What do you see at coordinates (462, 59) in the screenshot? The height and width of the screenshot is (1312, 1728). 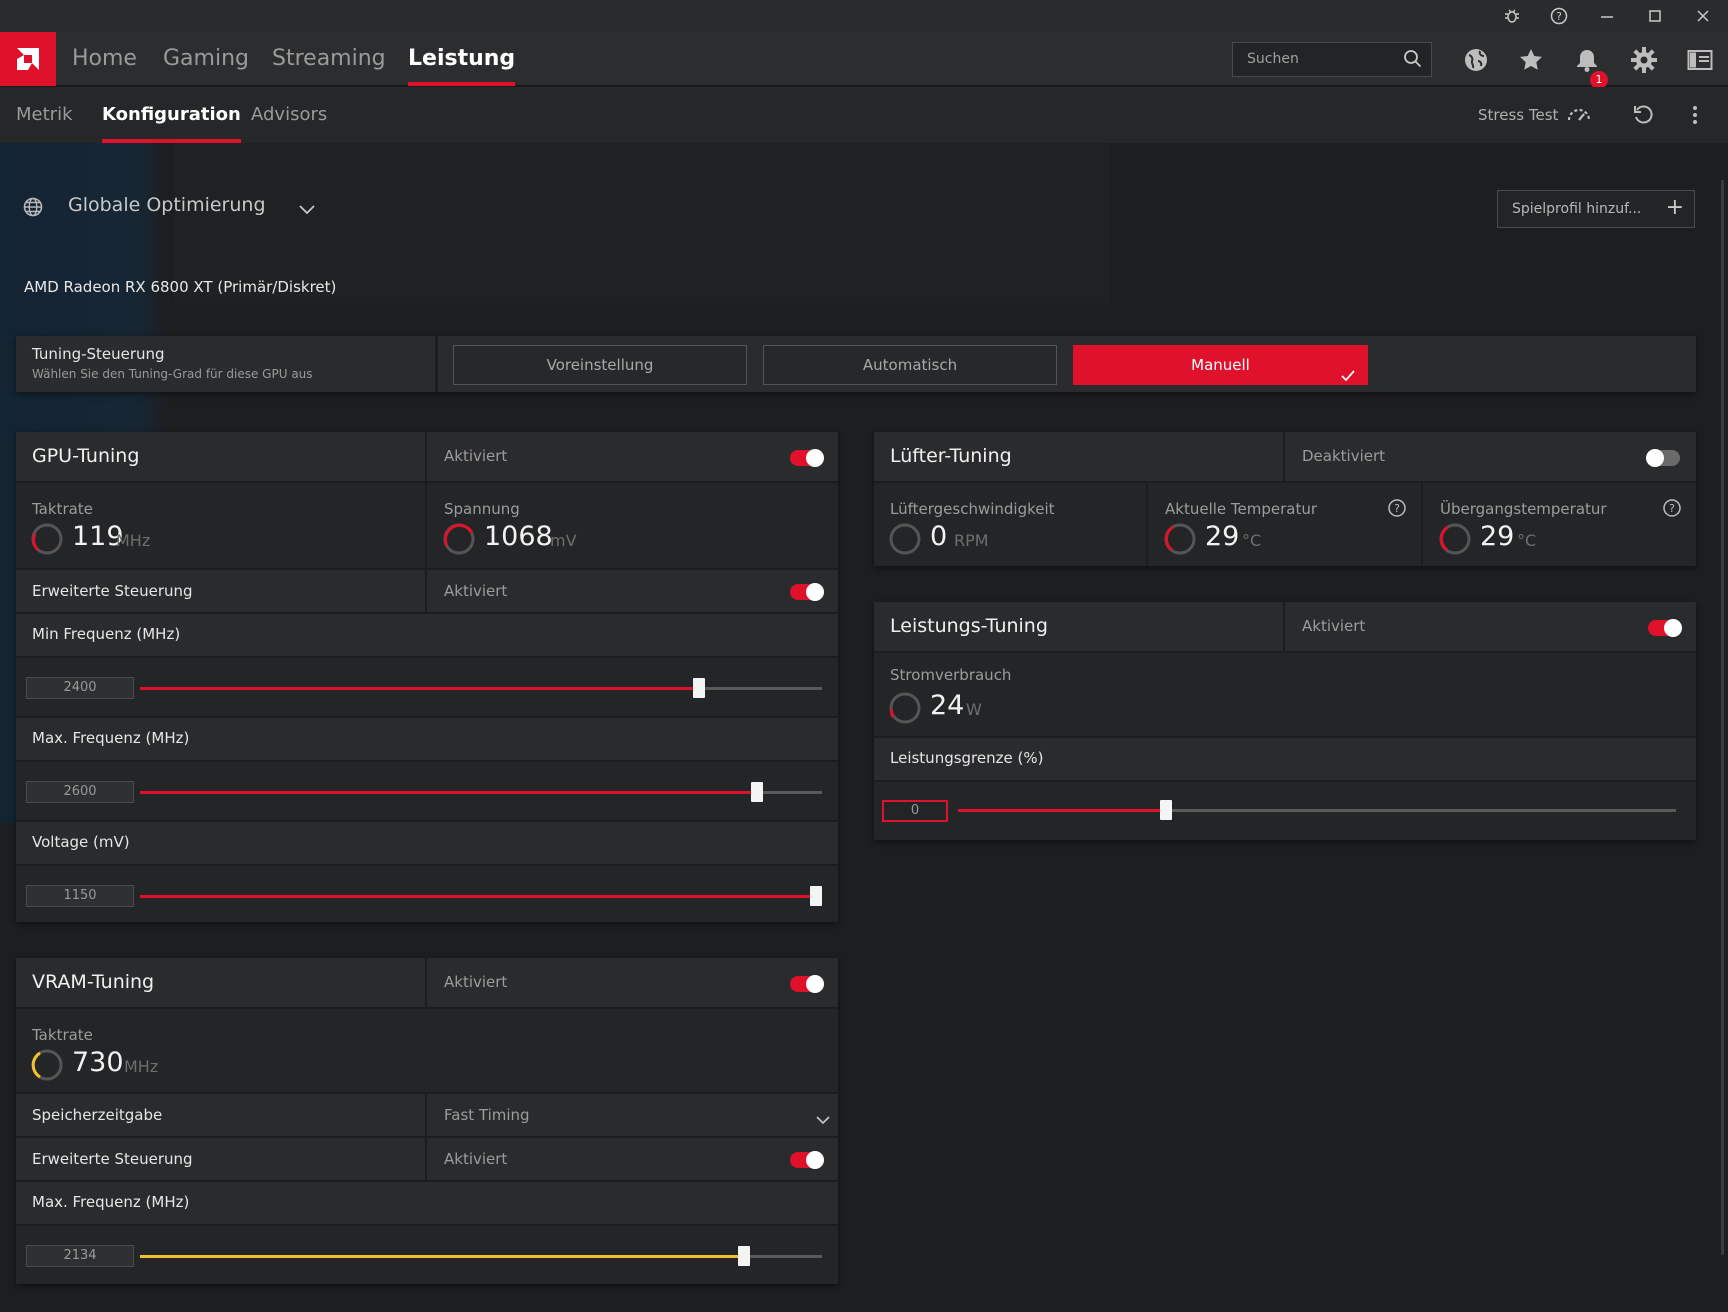 I see `tab-leistung: Leistung` at bounding box center [462, 59].